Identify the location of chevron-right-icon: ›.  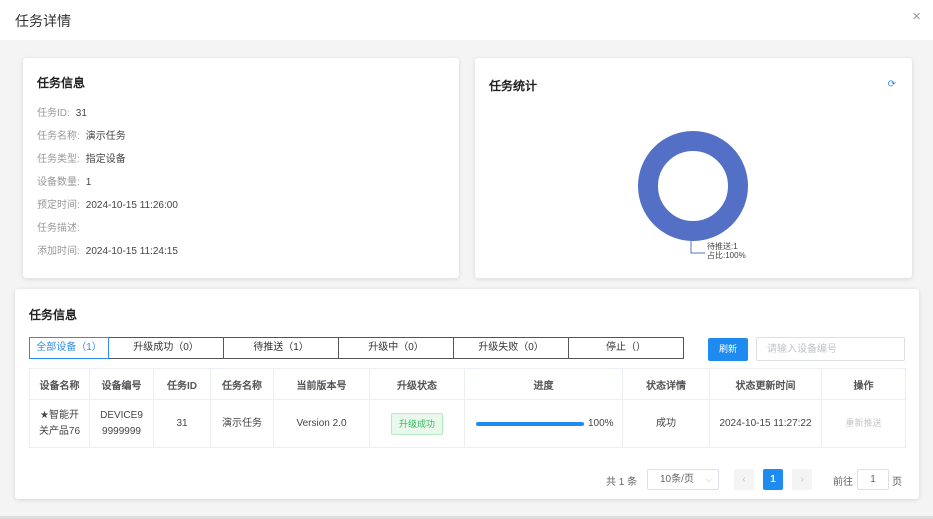
(802, 479).